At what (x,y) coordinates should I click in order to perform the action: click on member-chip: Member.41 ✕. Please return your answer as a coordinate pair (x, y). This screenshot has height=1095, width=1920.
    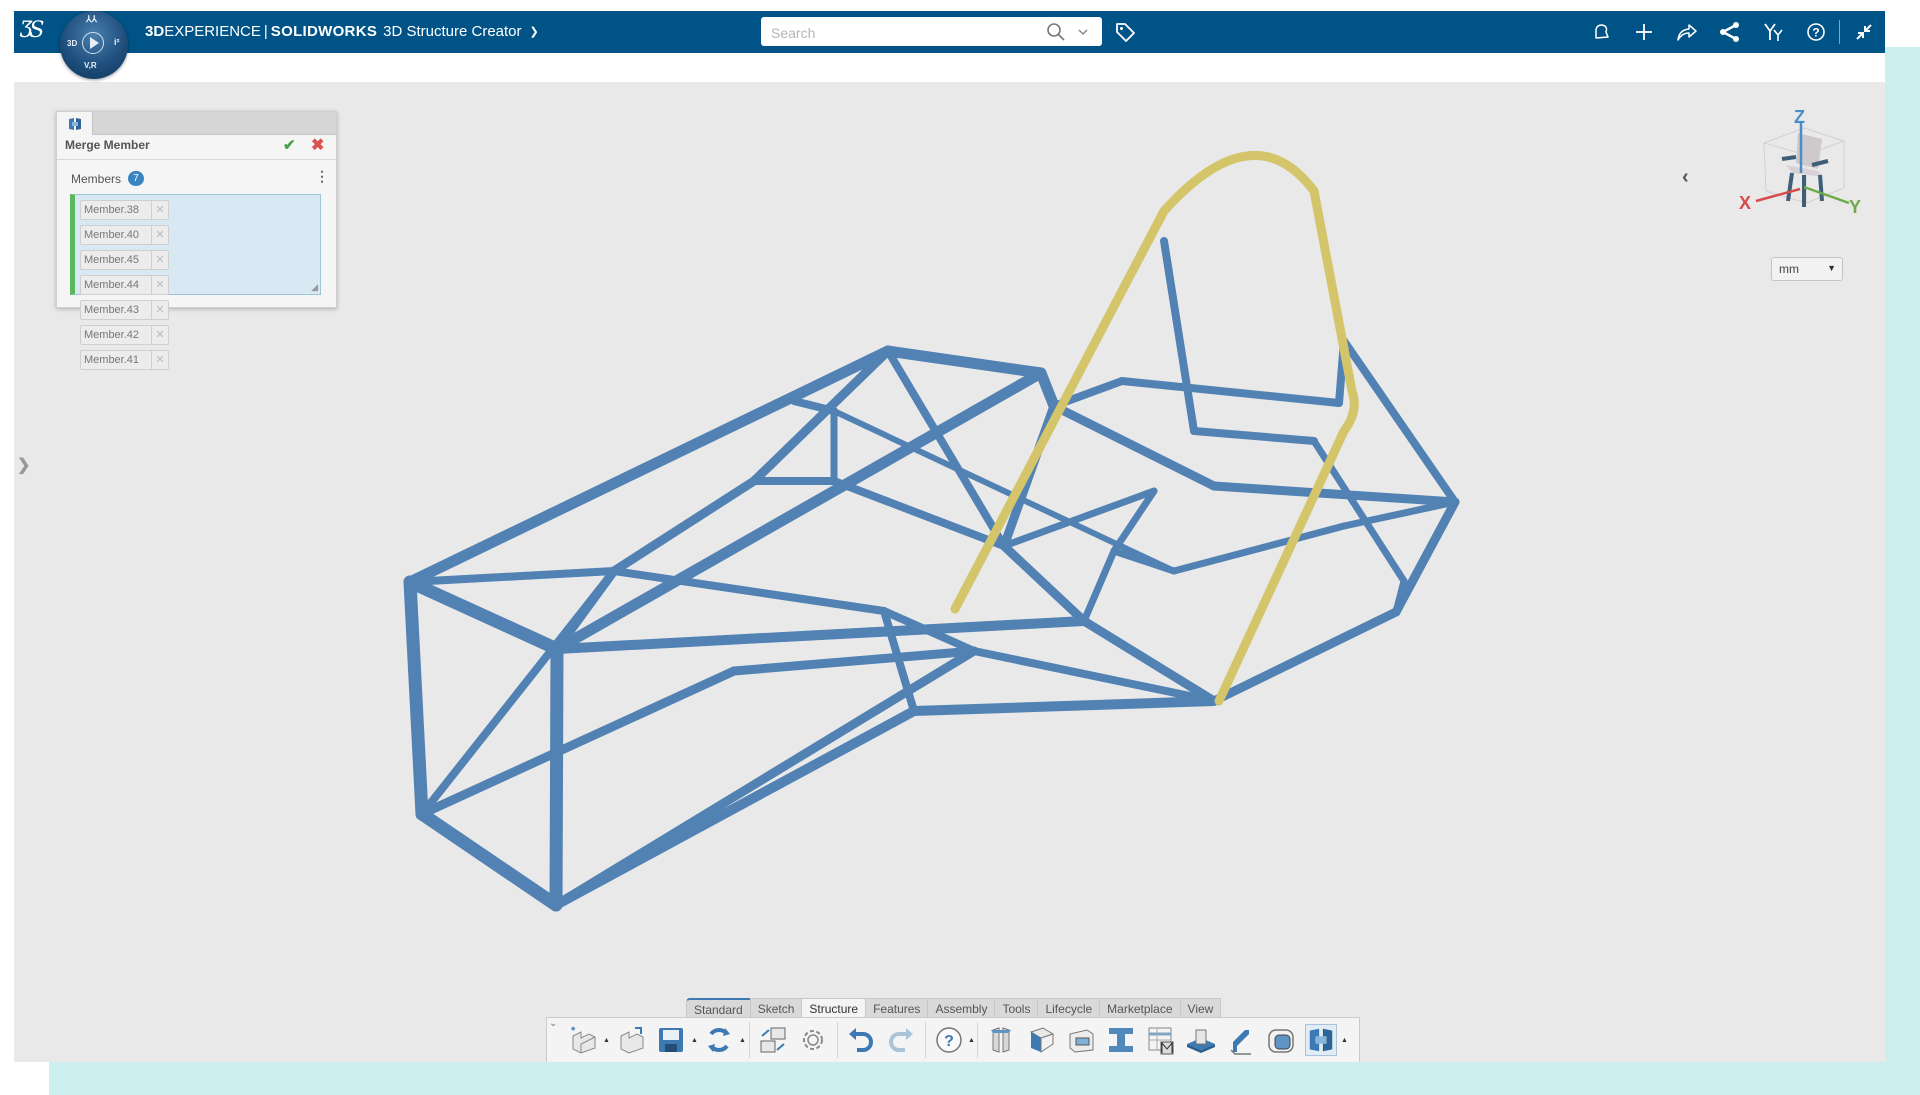
    Looking at the image, I should click on (124, 360).